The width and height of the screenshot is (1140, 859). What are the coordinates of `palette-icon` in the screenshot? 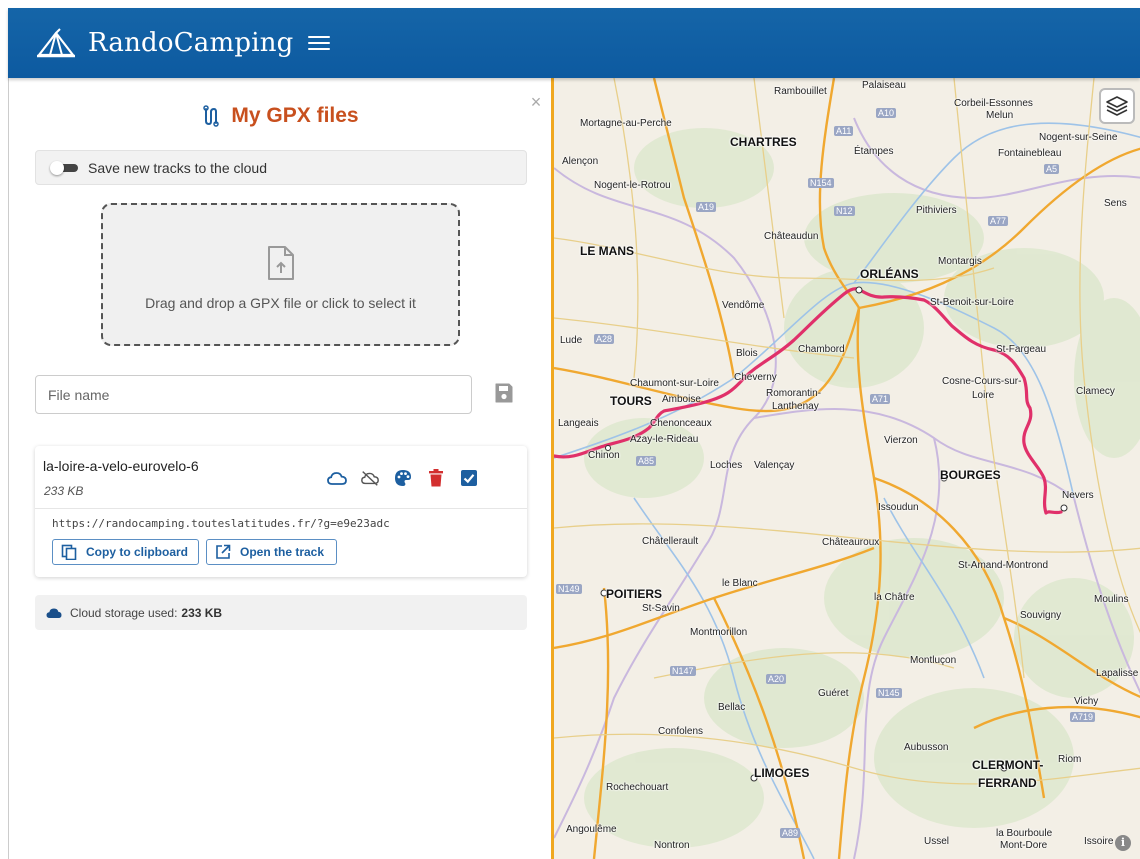 It's located at (403, 478).